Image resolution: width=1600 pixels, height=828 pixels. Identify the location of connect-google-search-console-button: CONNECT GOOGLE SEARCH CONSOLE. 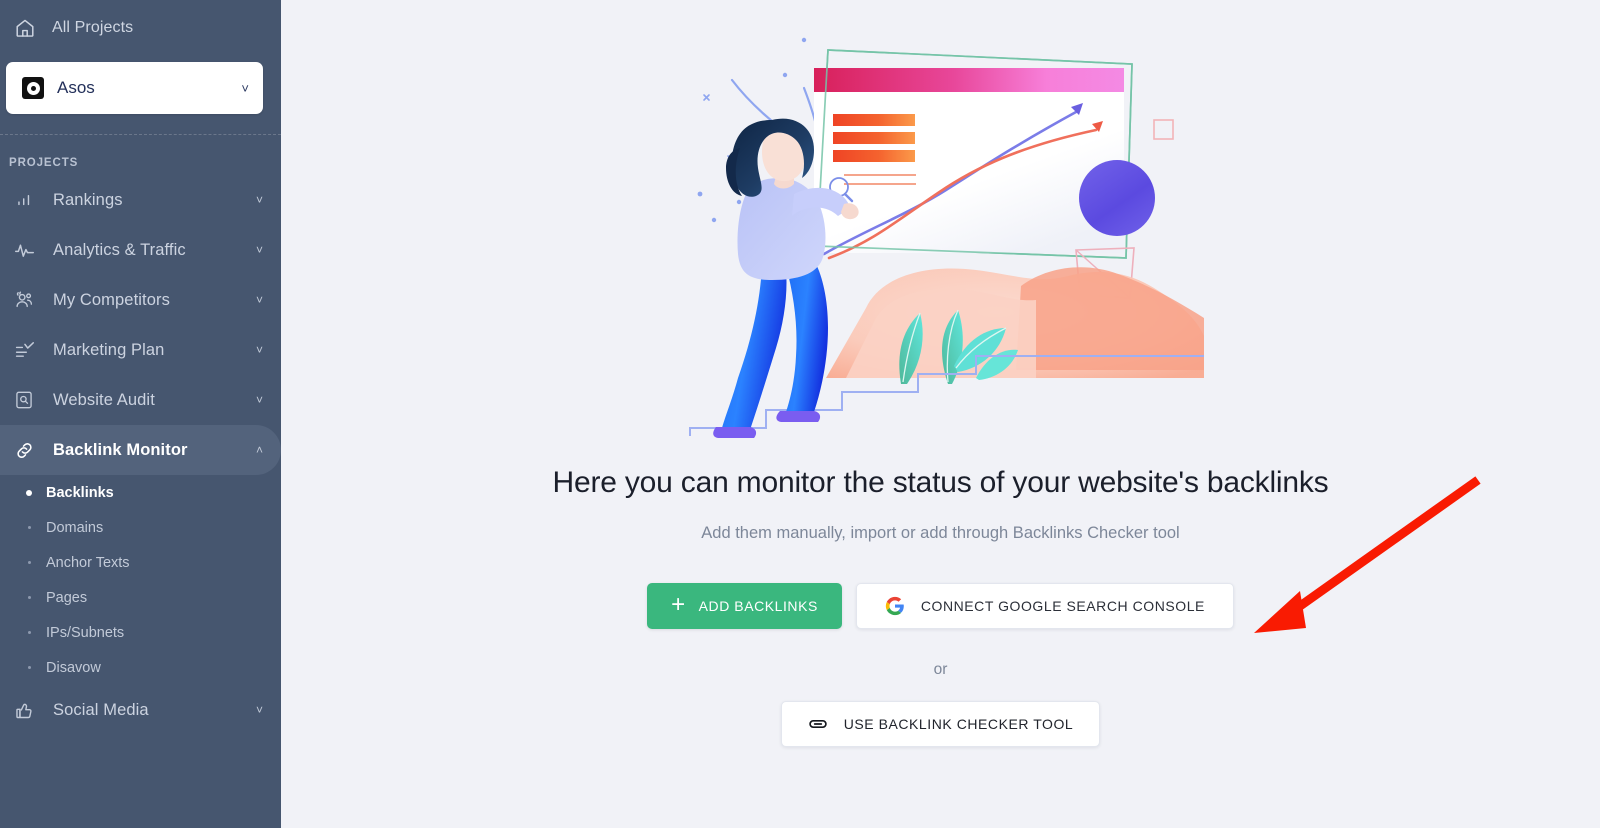
(1044, 606).